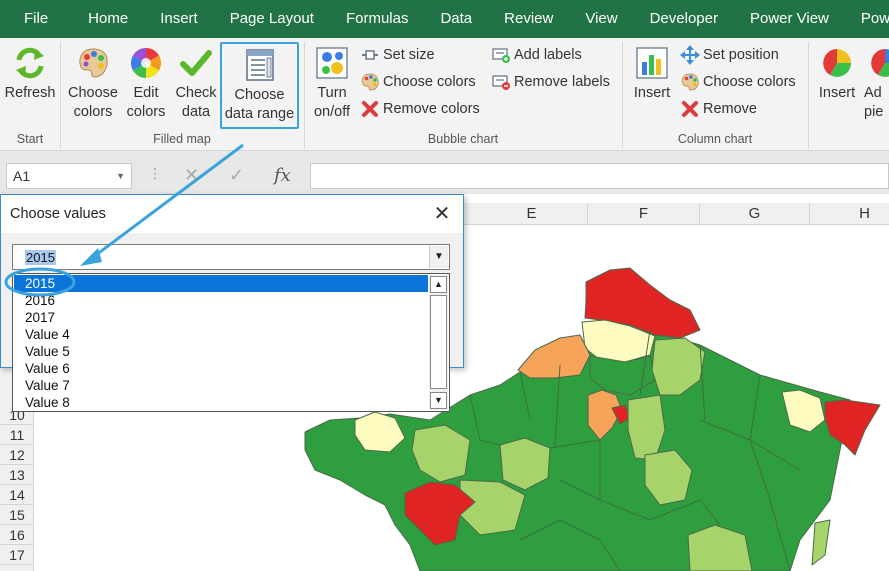  What do you see at coordinates (221, 283) in the screenshot?
I see `list-item: 2015` at bounding box center [221, 283].